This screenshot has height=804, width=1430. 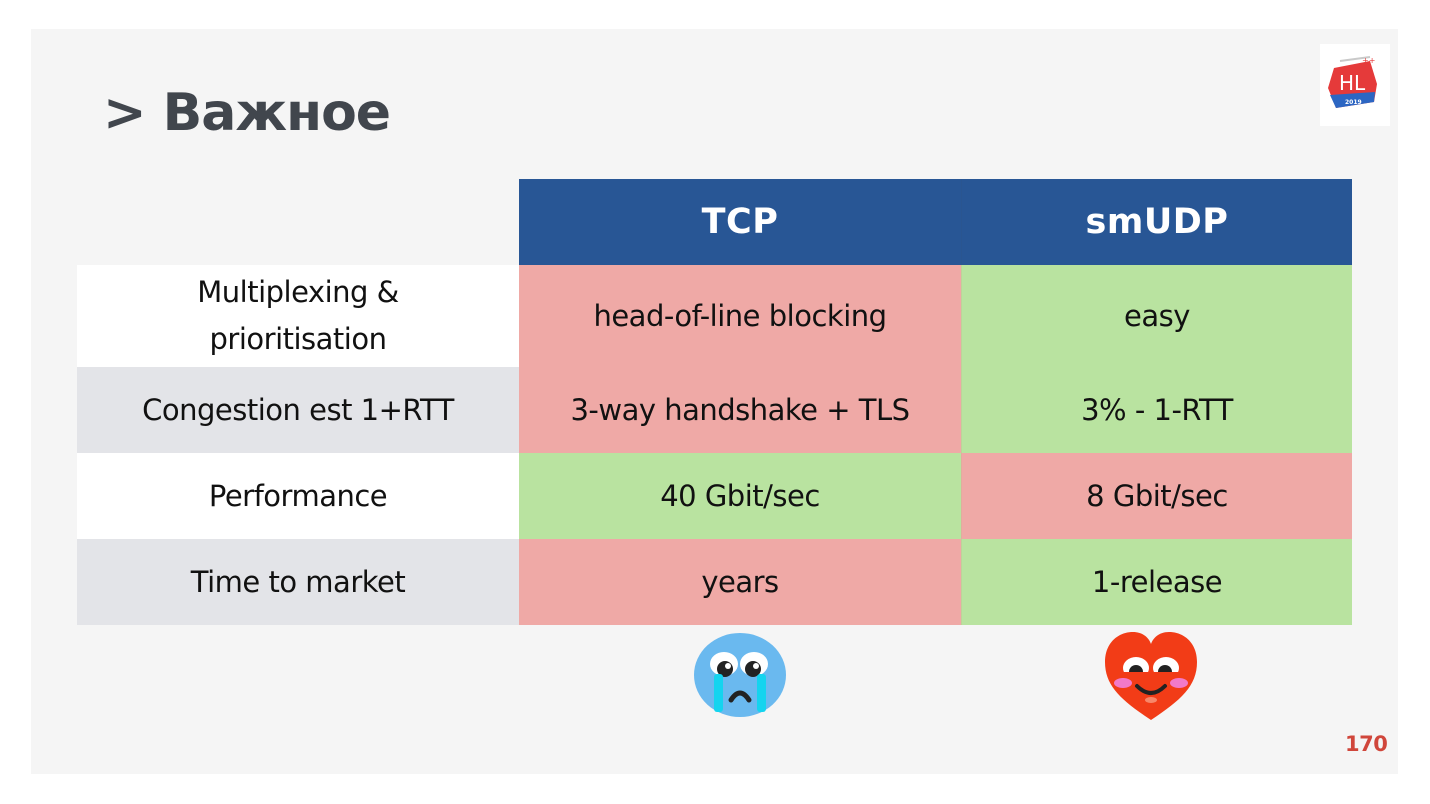 I want to click on logo-year: 2019, so click(x=1353, y=102).